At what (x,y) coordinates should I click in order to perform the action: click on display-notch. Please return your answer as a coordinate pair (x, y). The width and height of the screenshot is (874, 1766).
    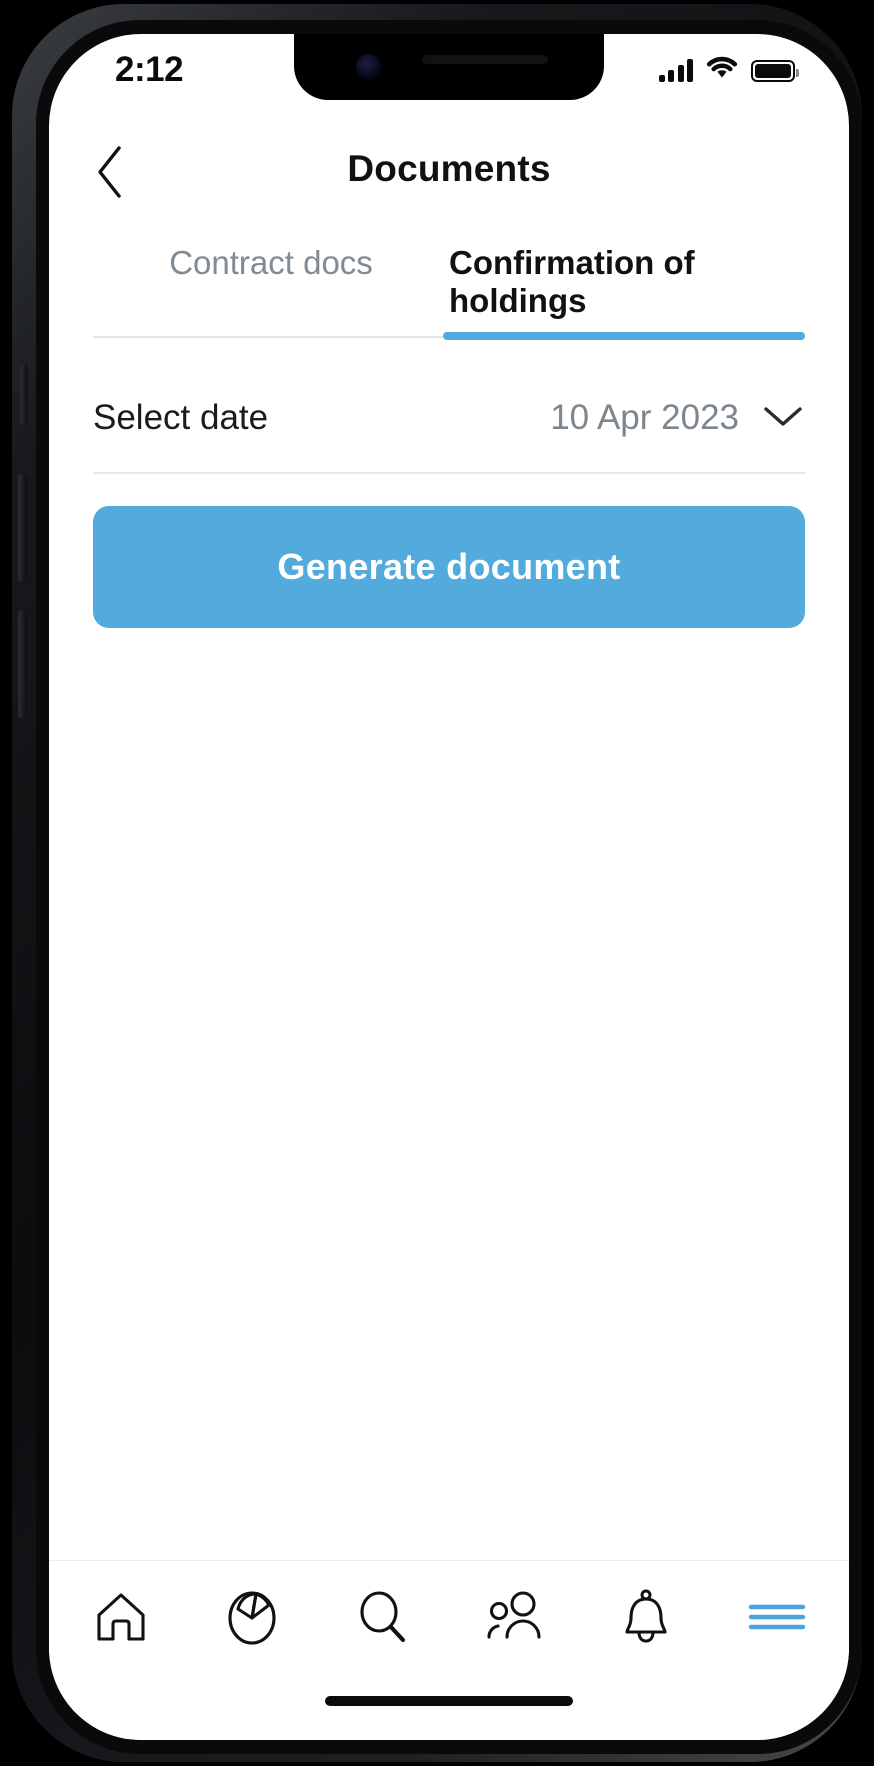
    Looking at the image, I should click on (449, 67).